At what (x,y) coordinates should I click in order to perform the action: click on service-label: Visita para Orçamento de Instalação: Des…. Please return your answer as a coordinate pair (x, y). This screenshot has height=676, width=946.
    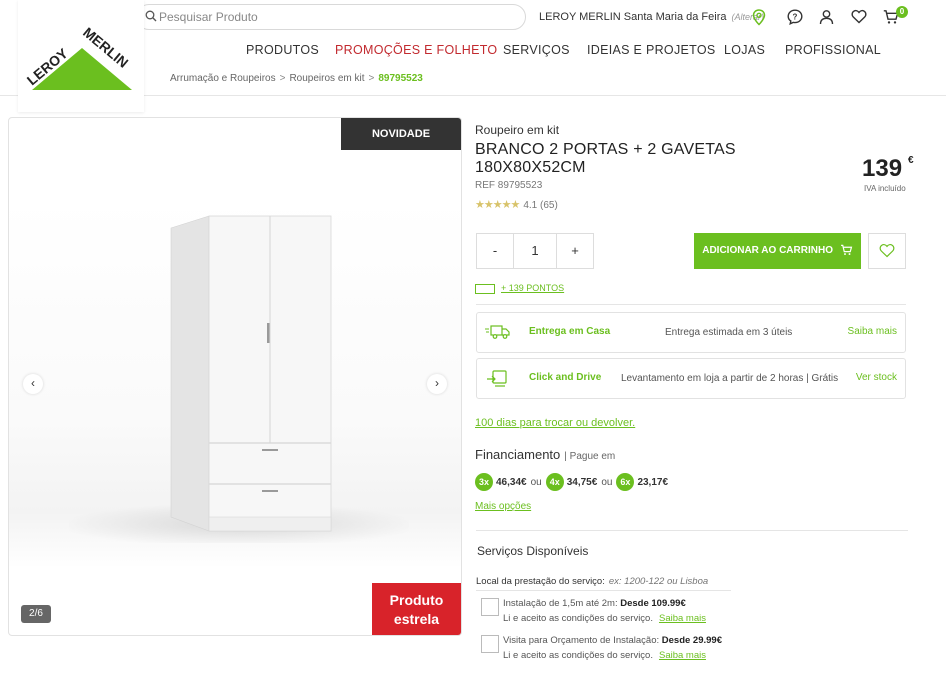
    Looking at the image, I should click on (612, 640).